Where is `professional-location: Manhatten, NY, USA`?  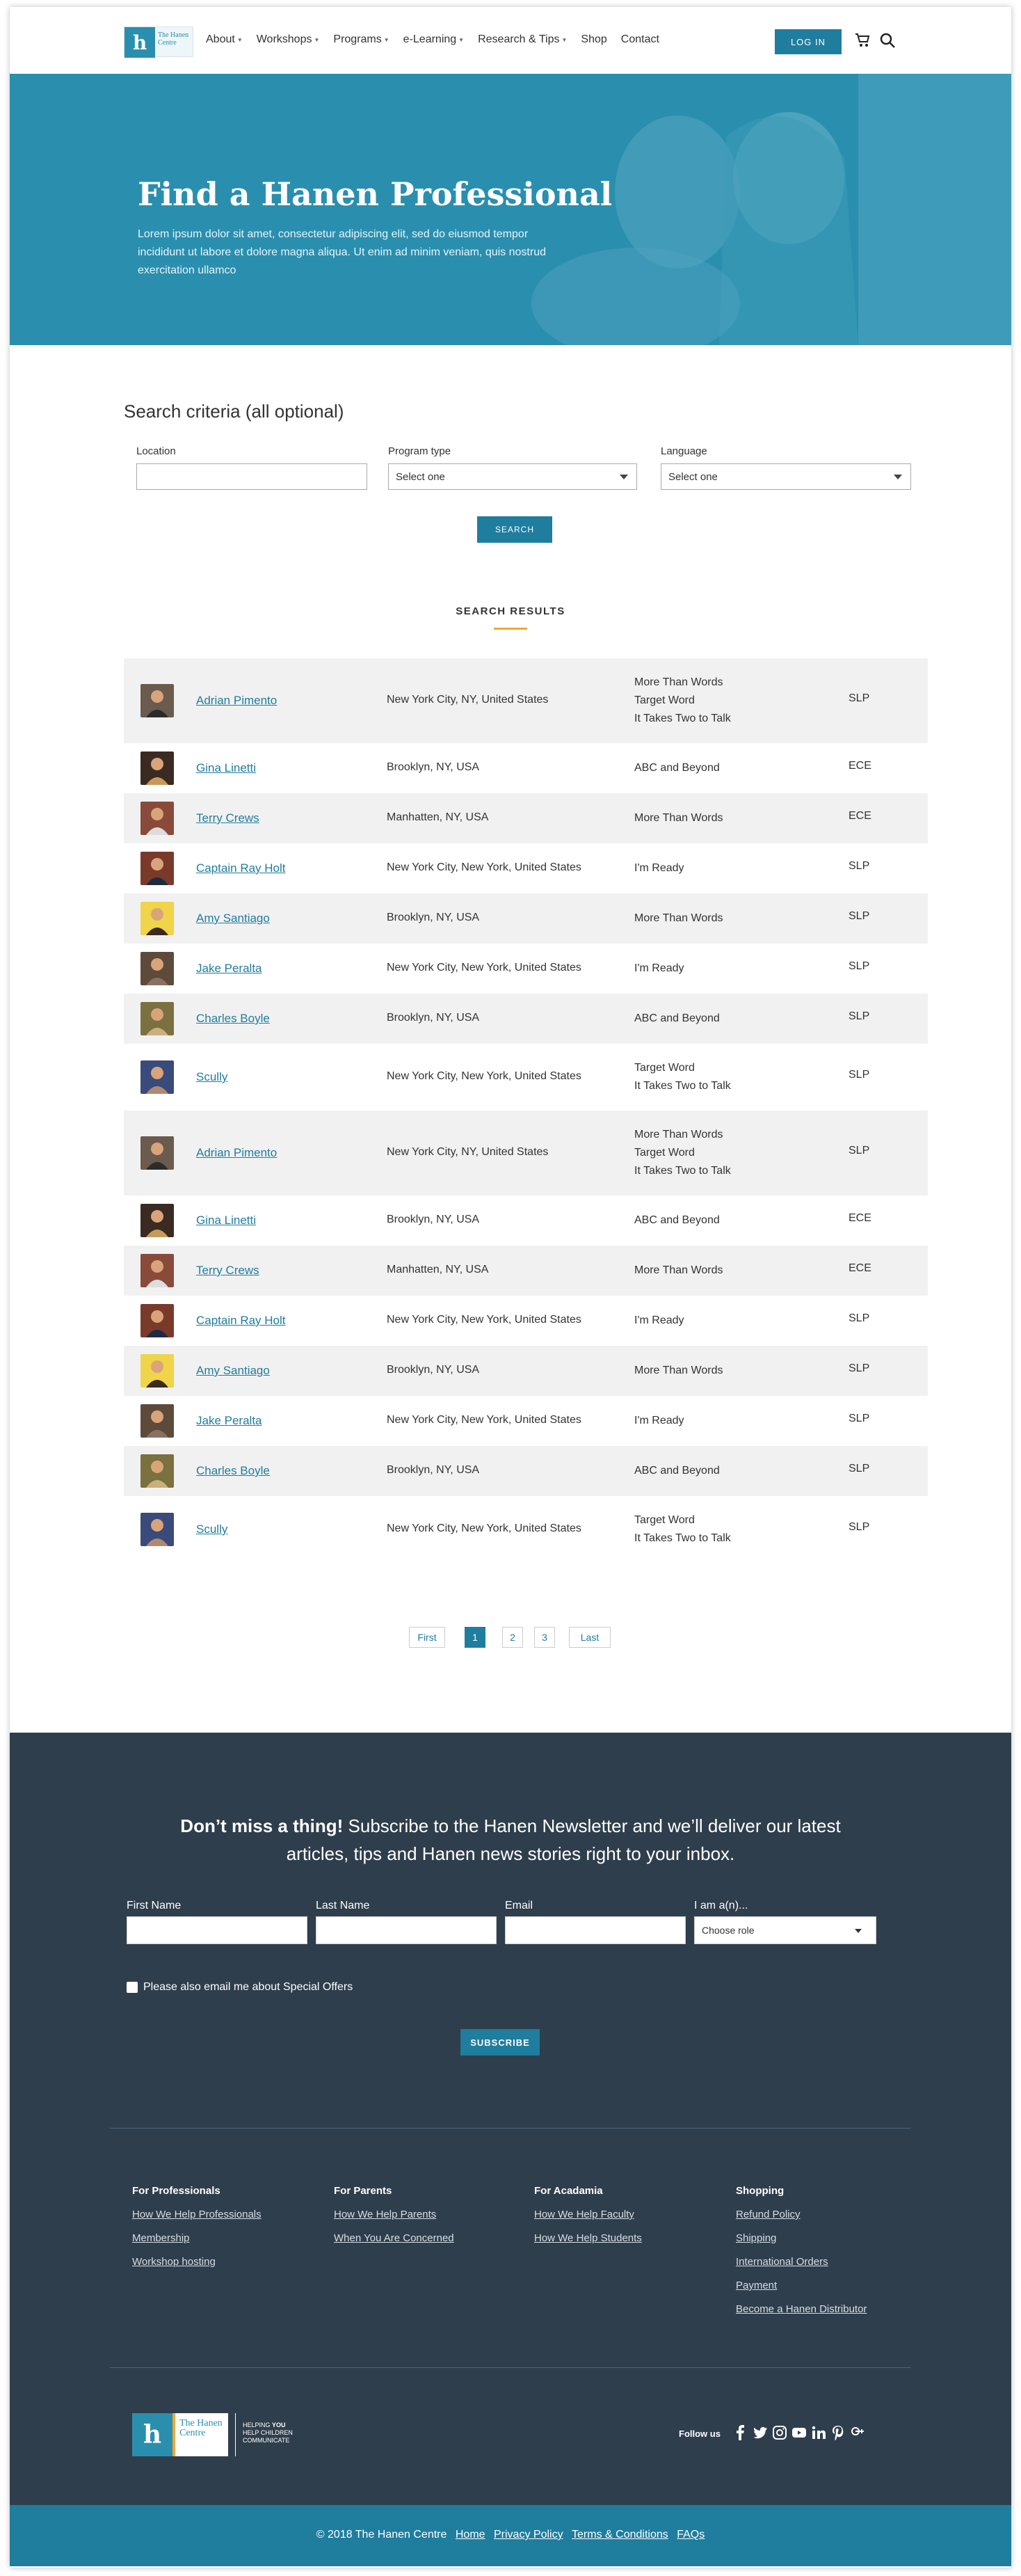
professional-location: Manhatten, NY, USA is located at coordinates (438, 817).